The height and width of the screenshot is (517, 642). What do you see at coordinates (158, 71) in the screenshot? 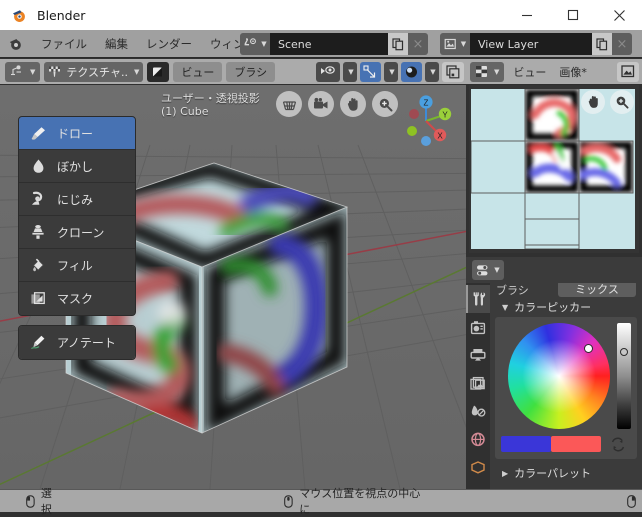
I see `shading-mode-button` at bounding box center [158, 71].